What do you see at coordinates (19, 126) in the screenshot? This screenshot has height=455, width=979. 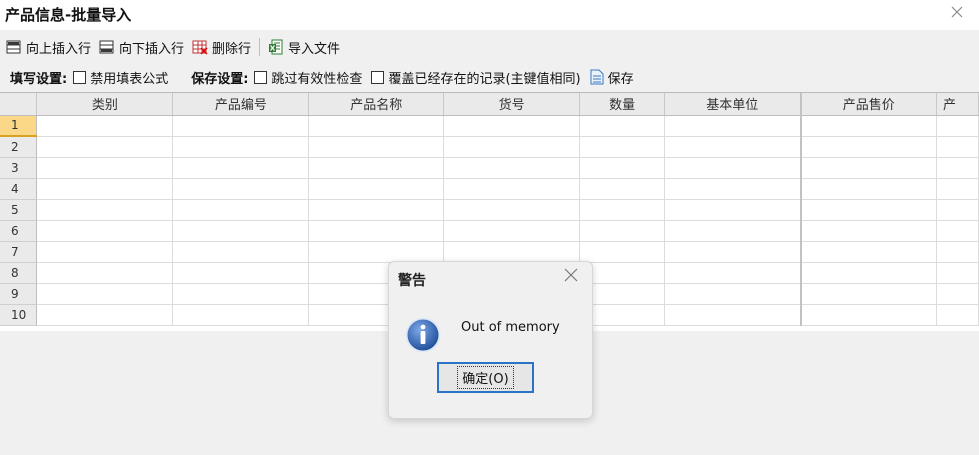 I see `row-number: 1` at bounding box center [19, 126].